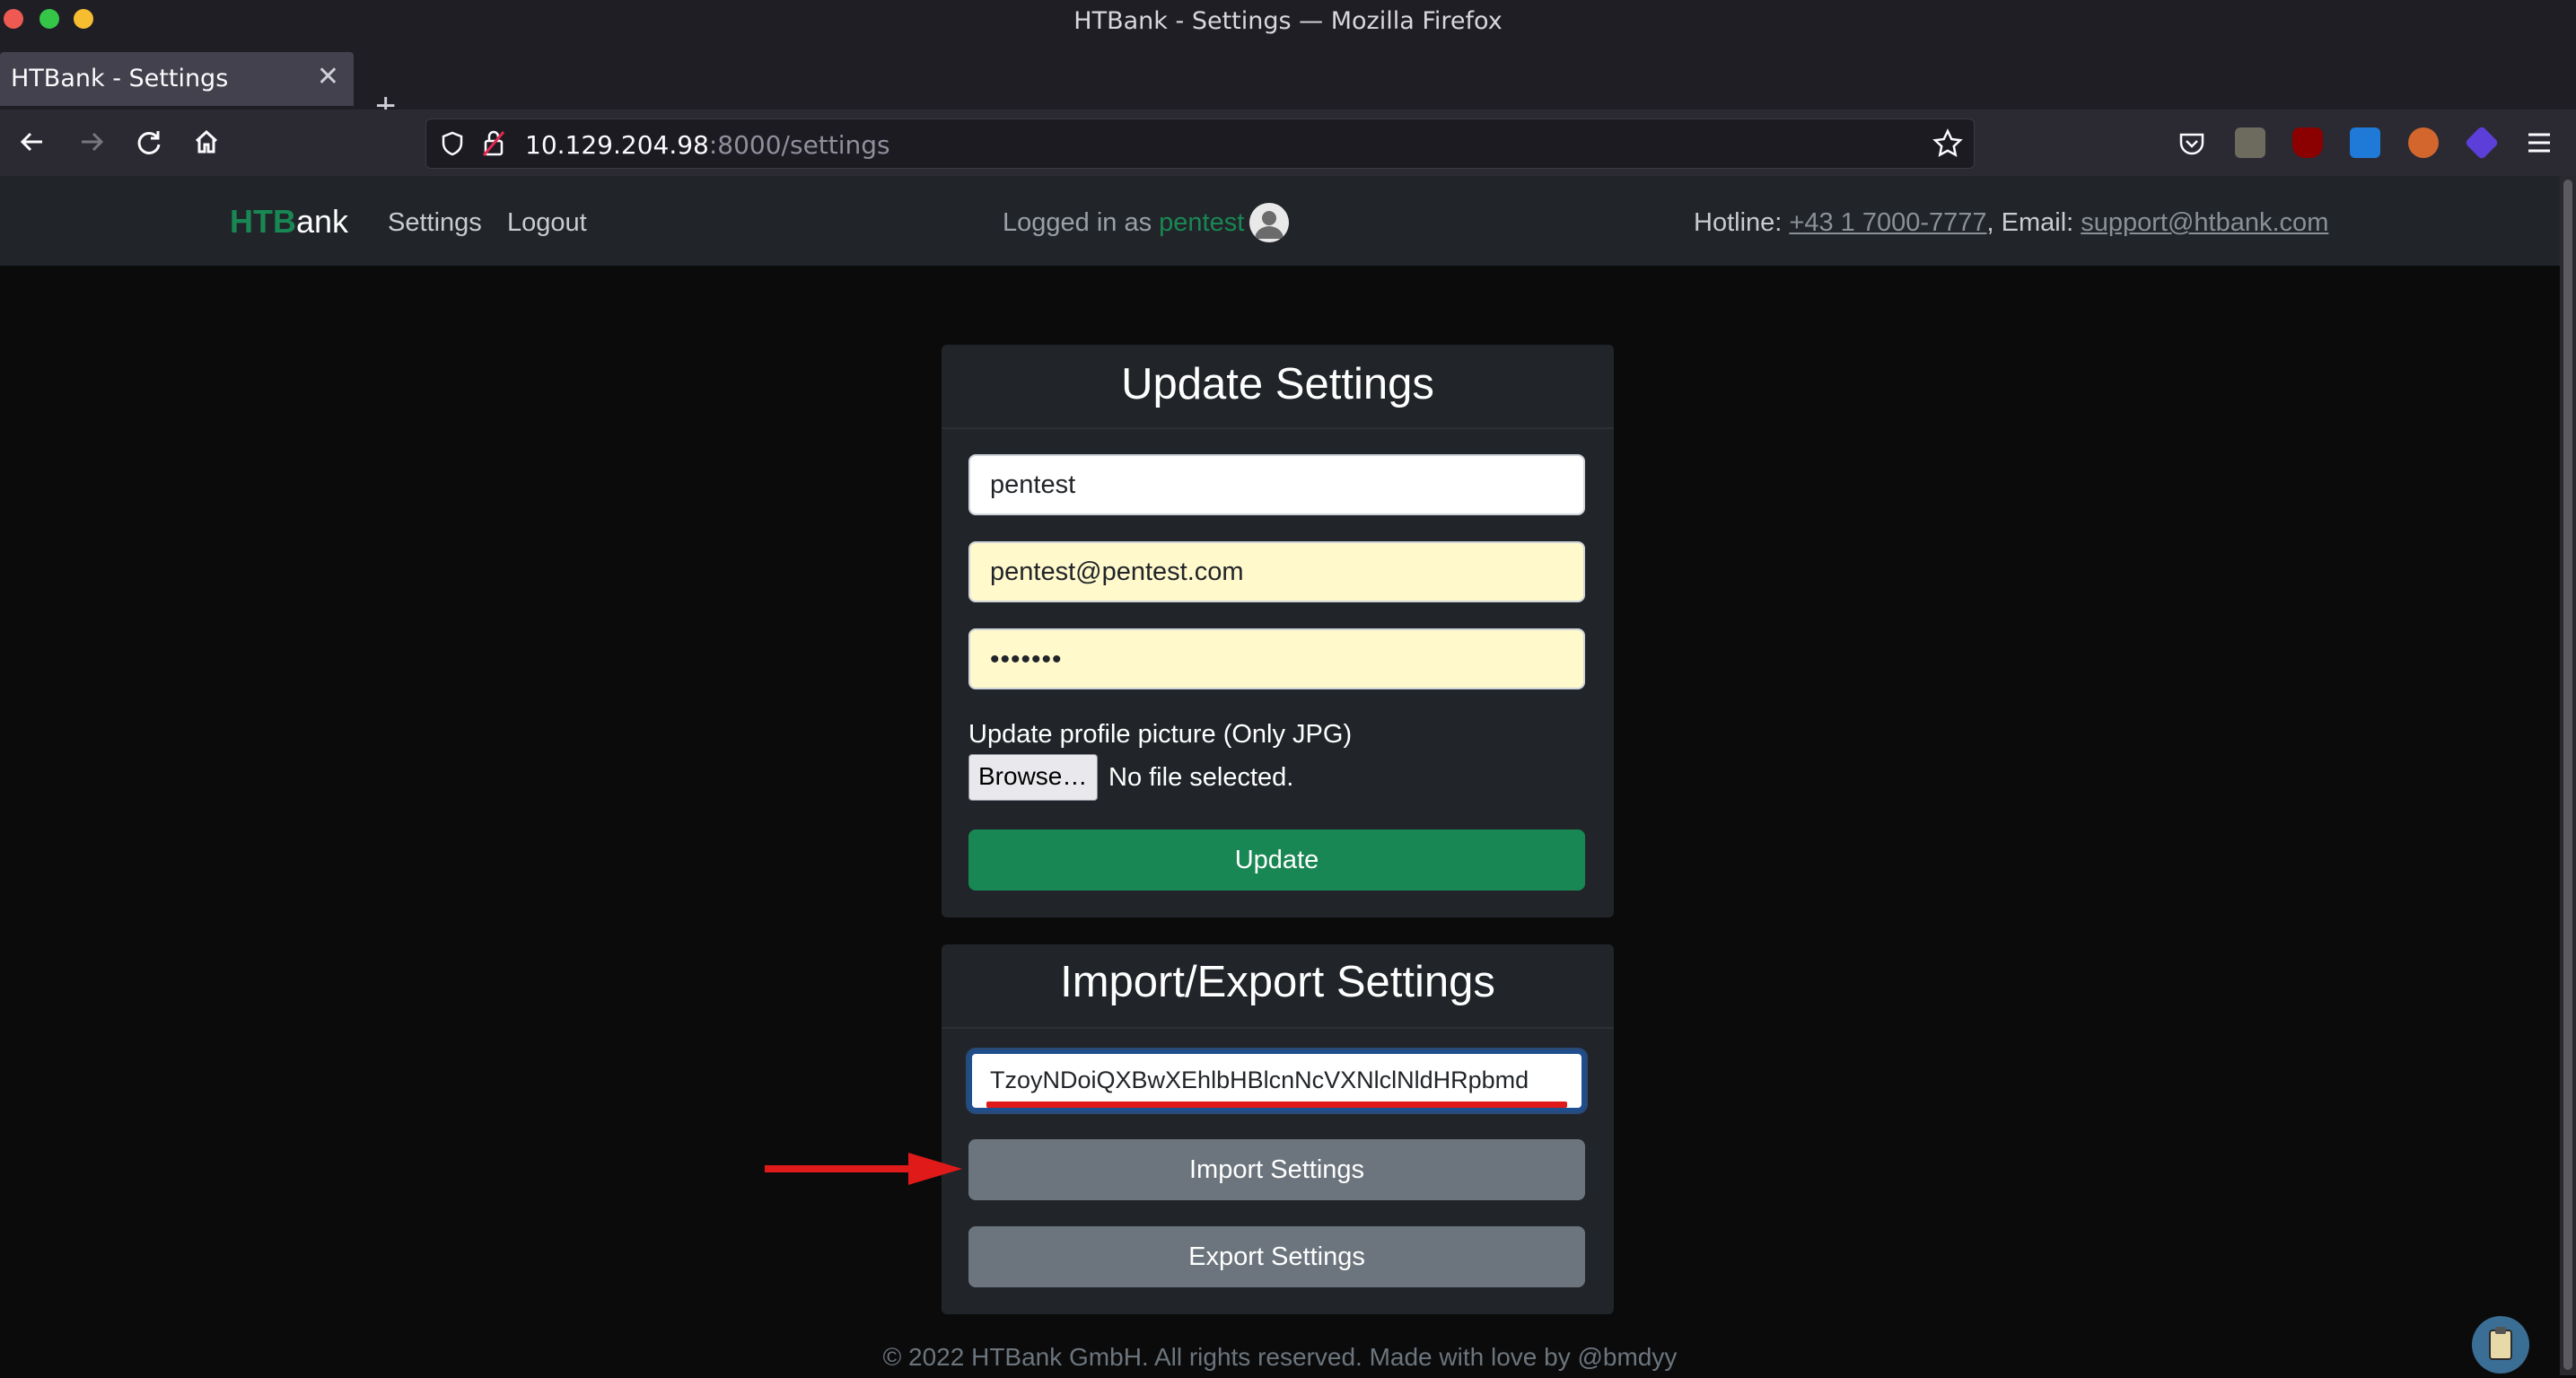 The height and width of the screenshot is (1378, 2576). Describe the element at coordinates (863, 1169) in the screenshot. I see `red-arrow-annotation` at that location.